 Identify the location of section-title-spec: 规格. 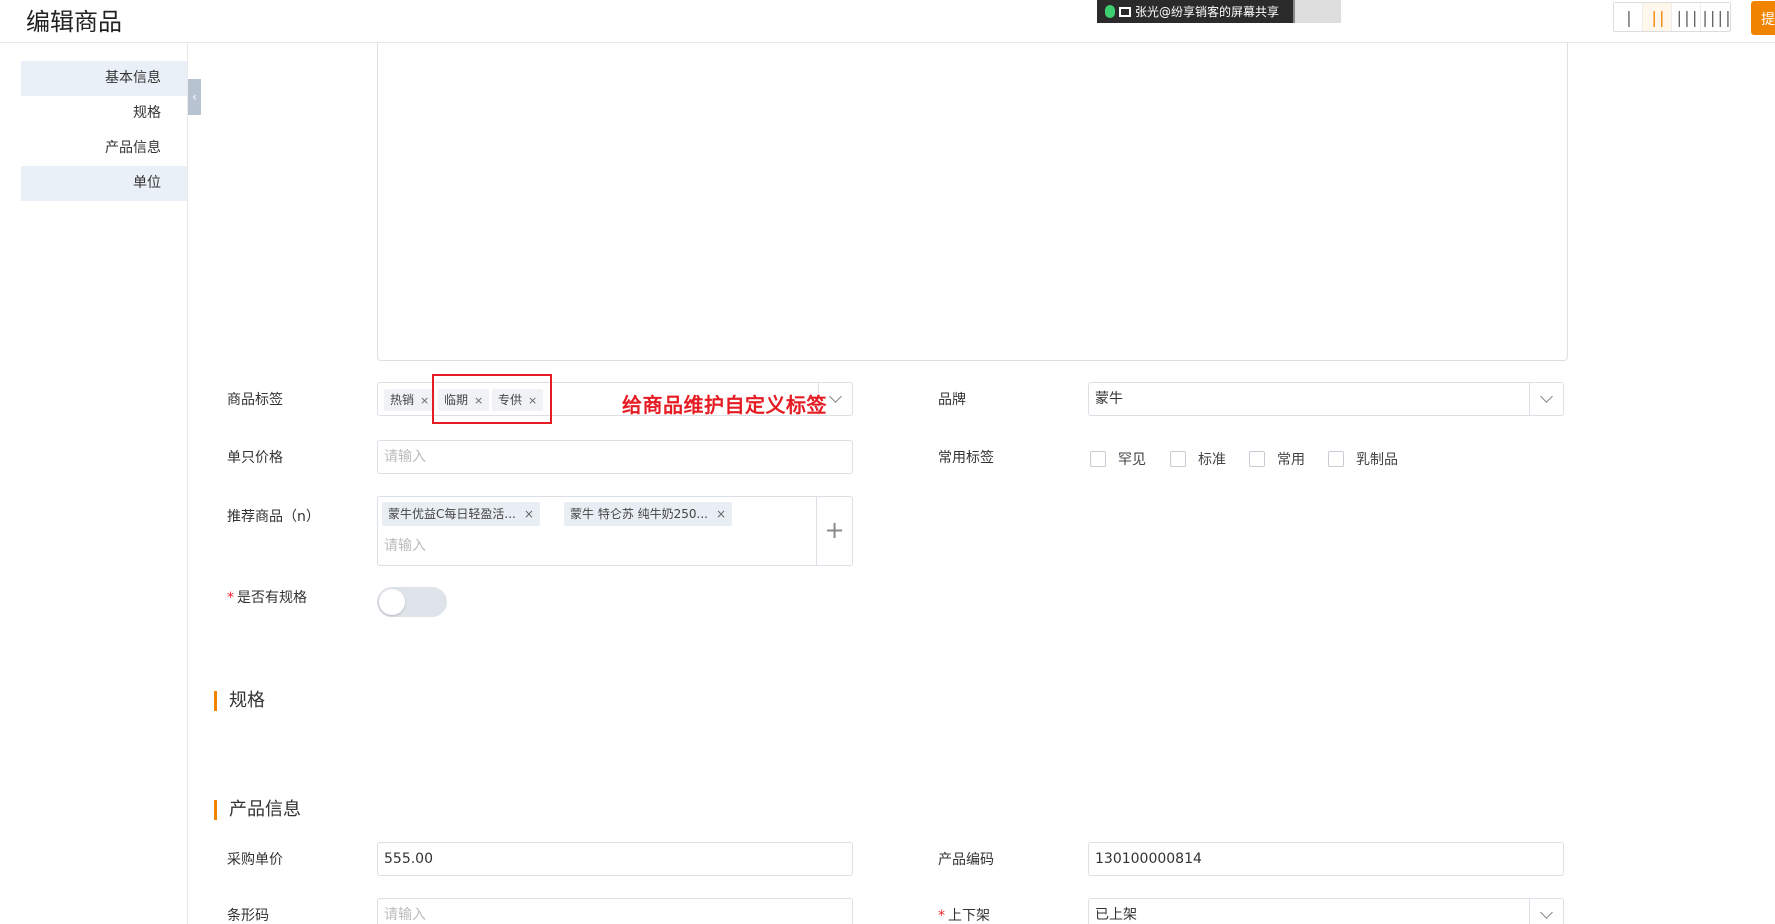
(239, 701).